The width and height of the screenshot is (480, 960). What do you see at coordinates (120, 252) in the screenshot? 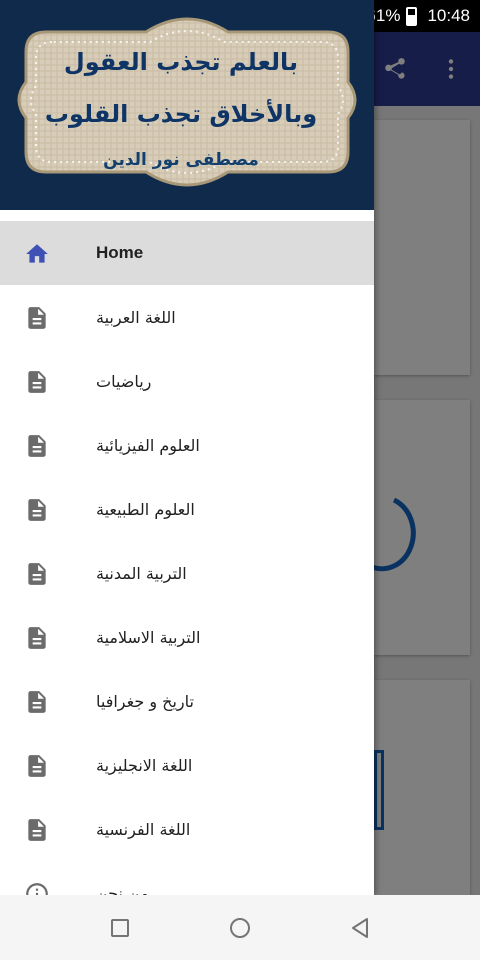
I see `nav-item-label: Home` at bounding box center [120, 252].